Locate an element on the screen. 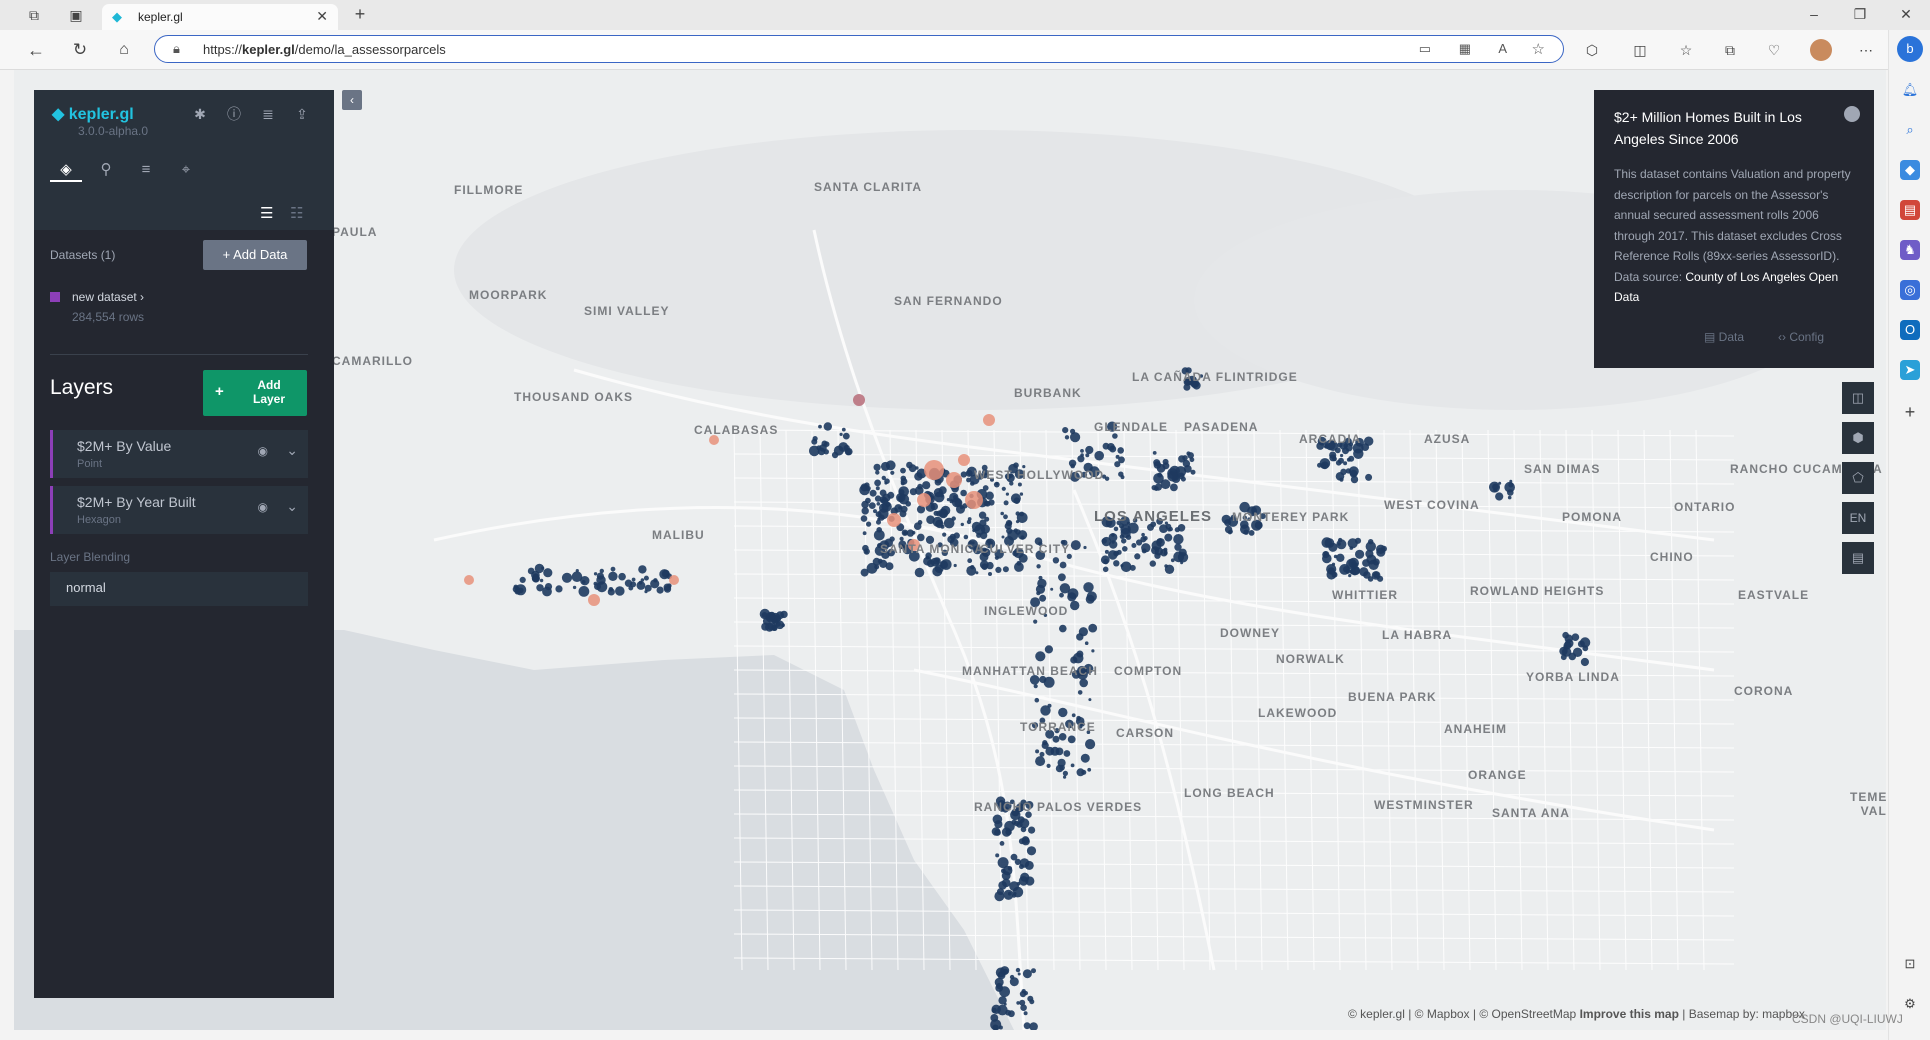 The image size is (1930, 1040). screenshot-icon: ⊡ is located at coordinates (1910, 964).